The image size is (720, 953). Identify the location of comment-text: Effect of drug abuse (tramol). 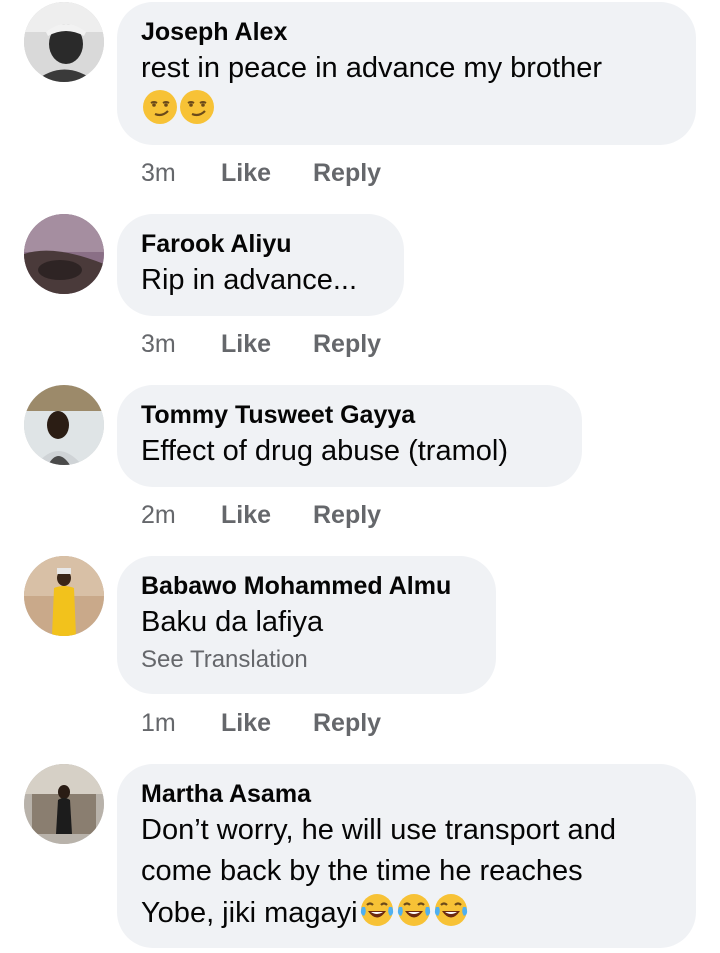
(324, 451).